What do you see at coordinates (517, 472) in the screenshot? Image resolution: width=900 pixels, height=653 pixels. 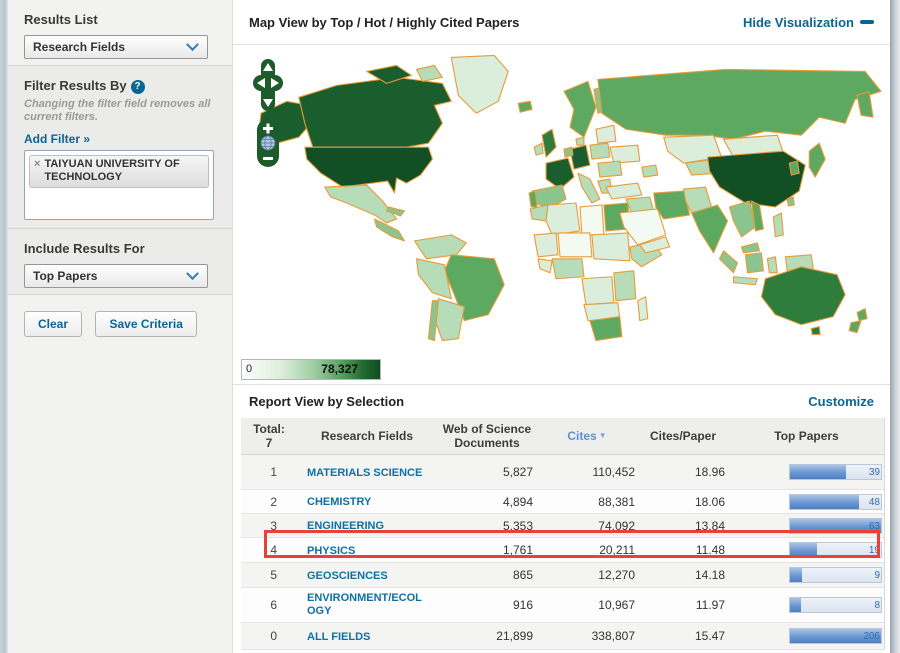 I see `wos-documents-value: 5,827` at bounding box center [517, 472].